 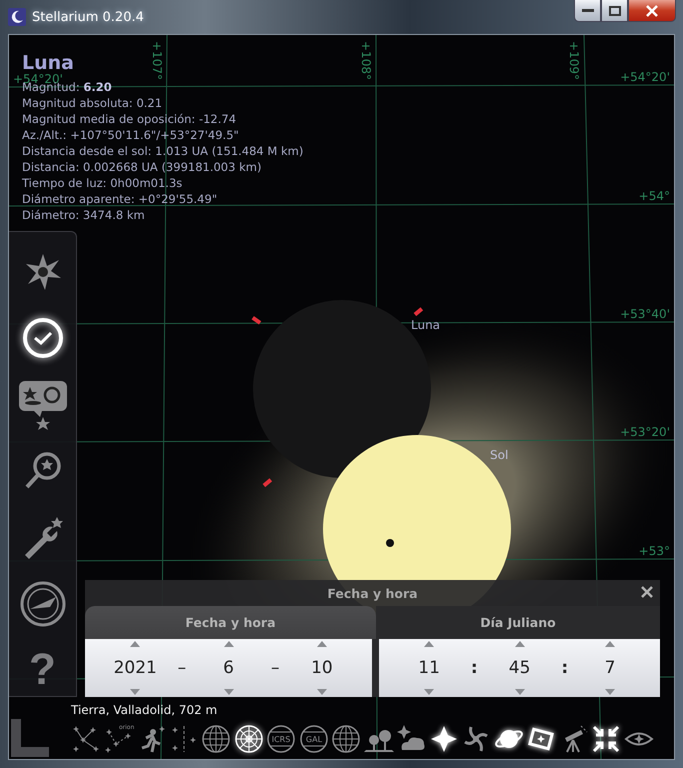 I want to click on tab: Día Juliano, so click(x=518, y=622).